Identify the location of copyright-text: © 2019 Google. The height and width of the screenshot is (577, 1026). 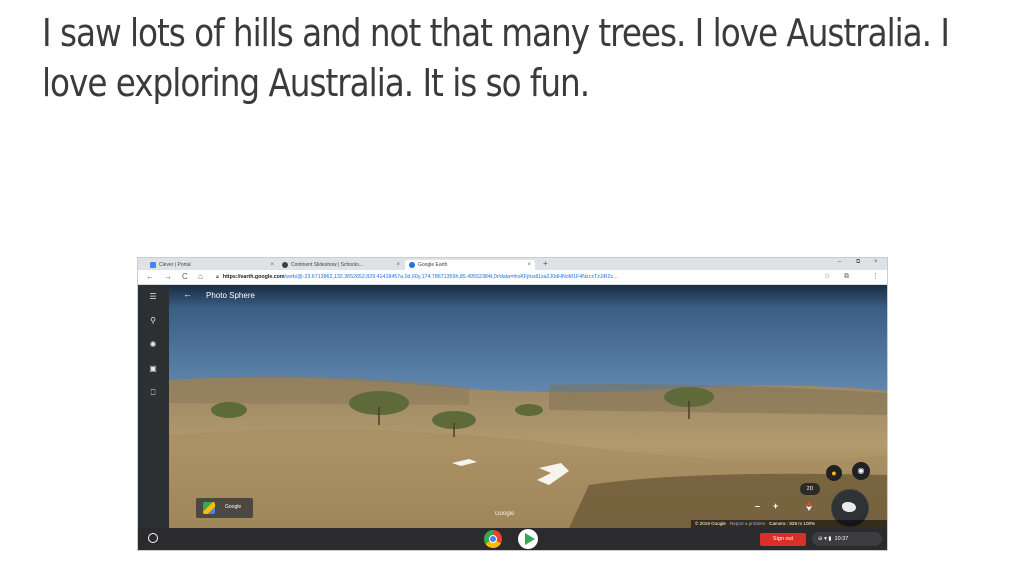
(710, 523).